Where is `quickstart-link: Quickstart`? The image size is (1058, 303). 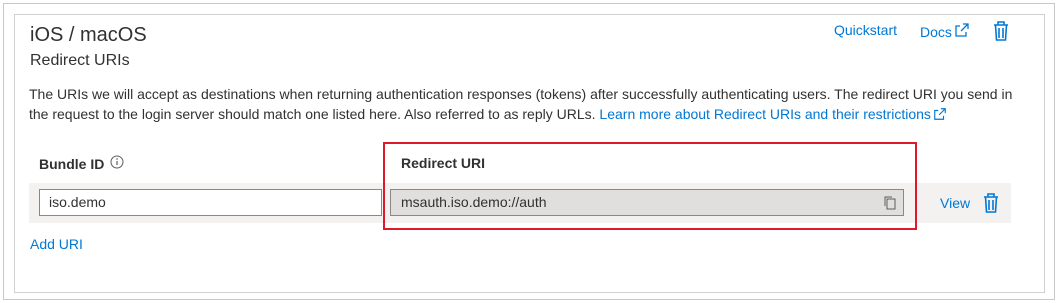 quickstart-link: Quickstart is located at coordinates (865, 30).